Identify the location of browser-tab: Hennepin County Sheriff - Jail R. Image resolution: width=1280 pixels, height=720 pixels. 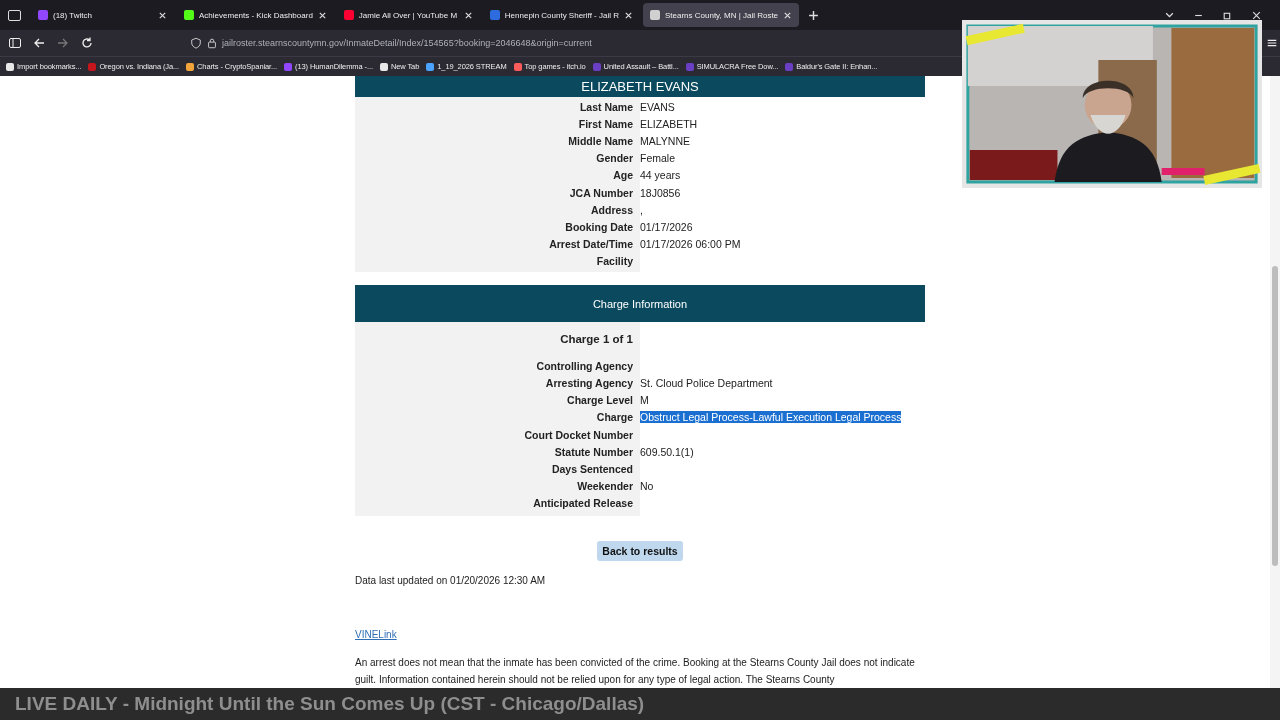
(561, 15).